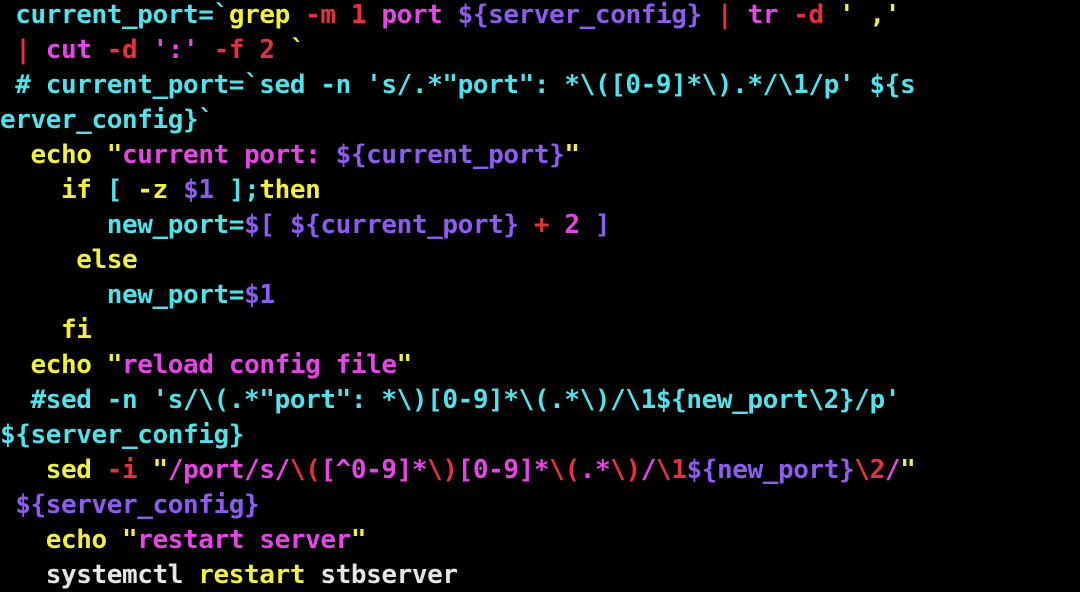 The height and width of the screenshot is (592, 1080). What do you see at coordinates (129, 470) in the screenshot?
I see `code-token: -i` at bounding box center [129, 470].